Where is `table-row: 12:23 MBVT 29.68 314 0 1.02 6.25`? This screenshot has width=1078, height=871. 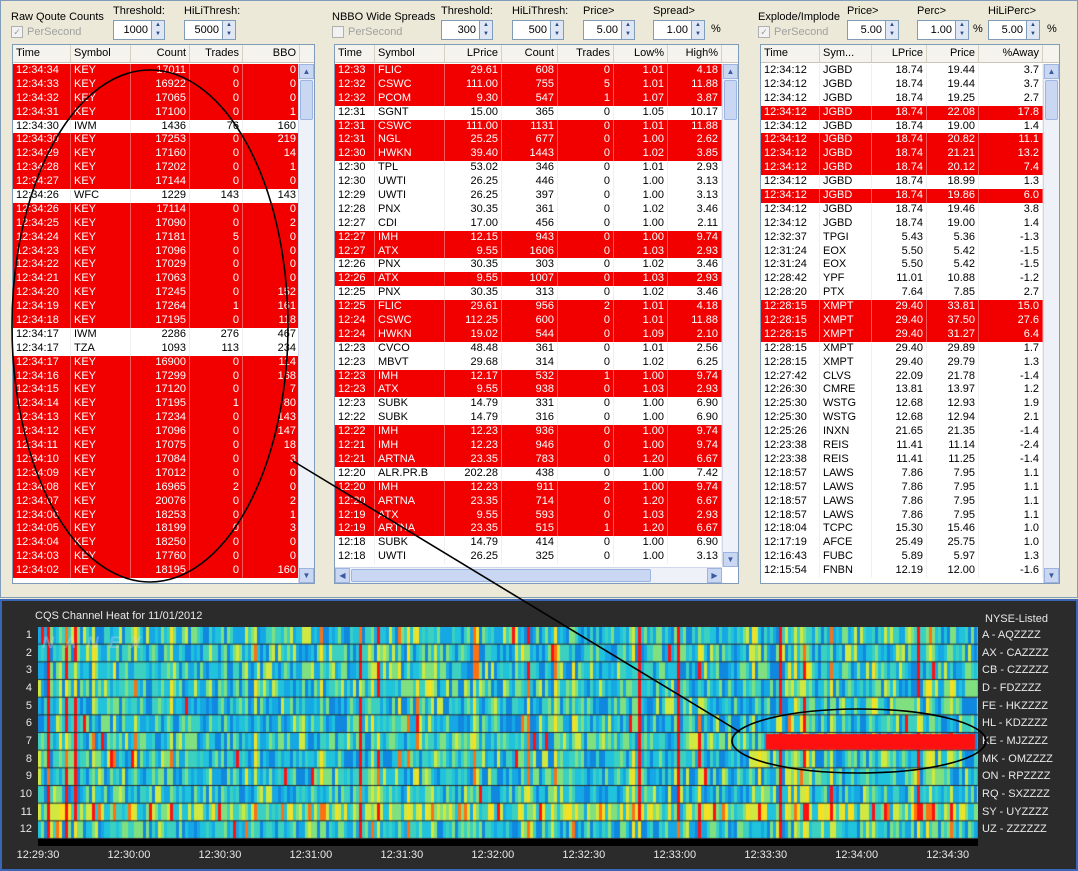 table-row: 12:23 MBVT 29.68 314 0 1.02 6.25 is located at coordinates (528, 362).